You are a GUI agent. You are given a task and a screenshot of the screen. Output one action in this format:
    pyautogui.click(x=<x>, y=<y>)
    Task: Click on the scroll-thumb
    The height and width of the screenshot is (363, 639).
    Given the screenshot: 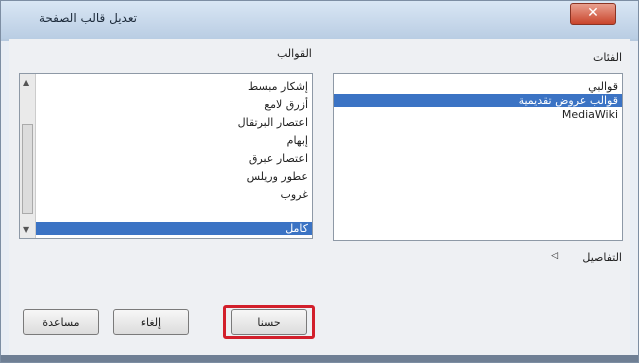 What is the action you would take?
    pyautogui.click(x=27, y=169)
    